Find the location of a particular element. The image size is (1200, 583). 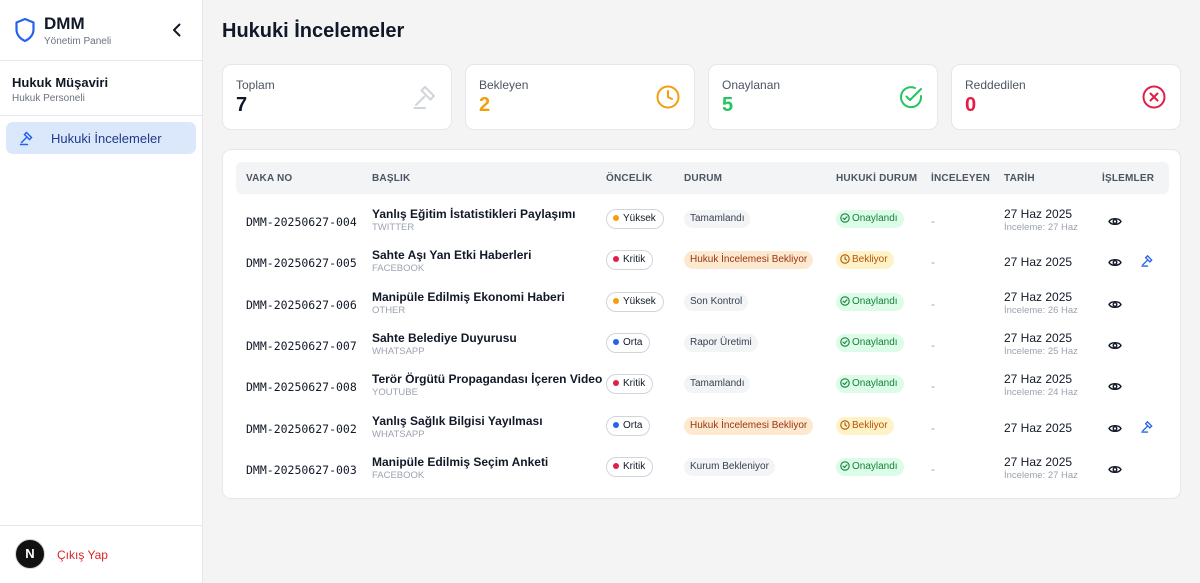

col-header-title: BAŞLIK is located at coordinates (391, 178).